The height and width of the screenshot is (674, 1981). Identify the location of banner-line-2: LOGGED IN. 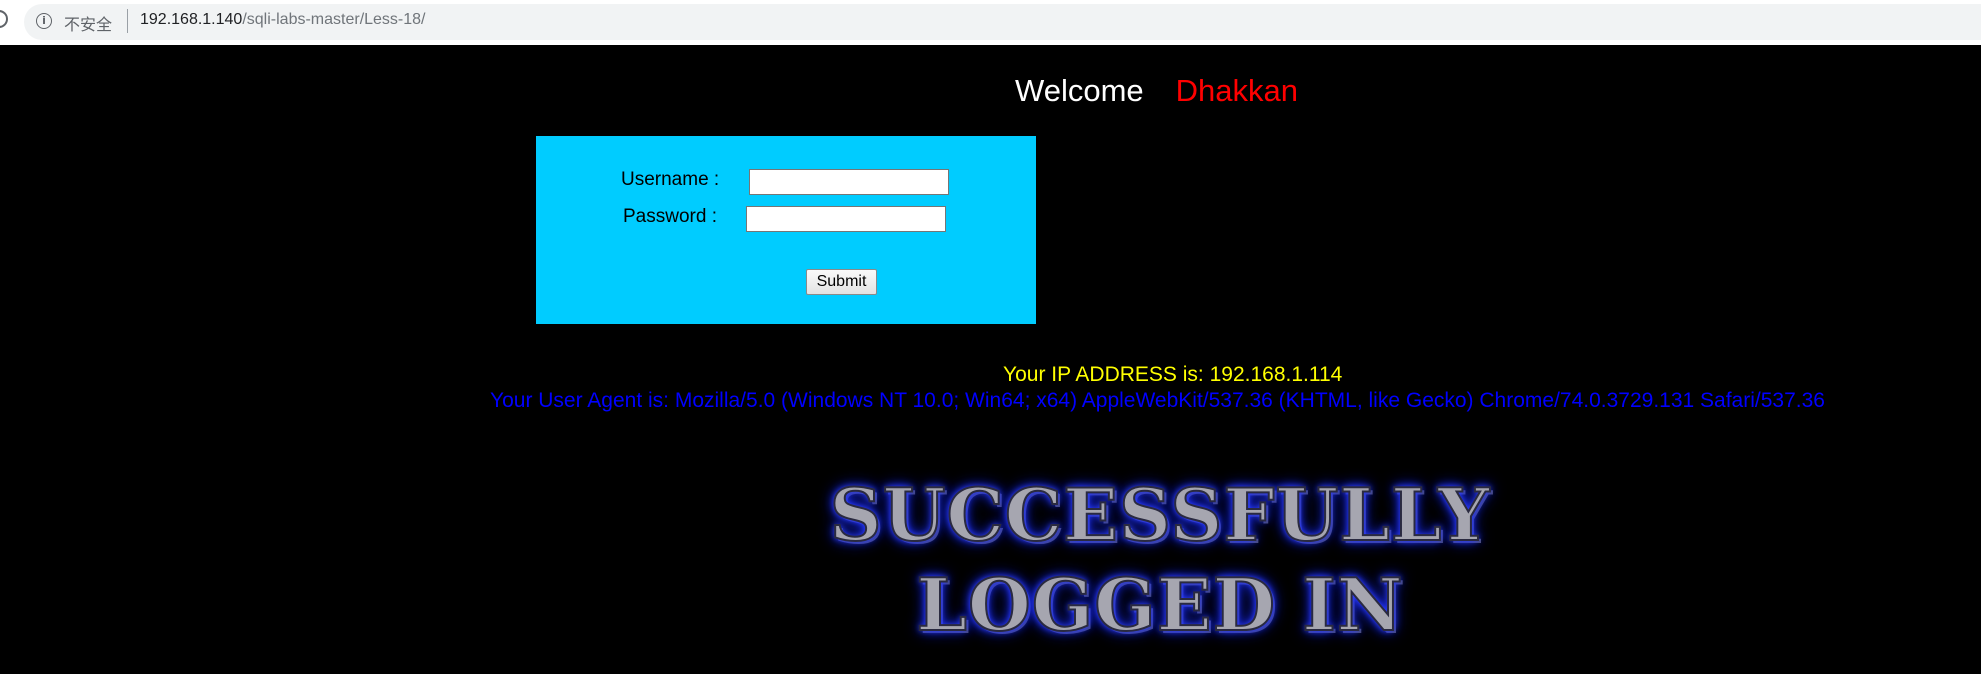
(1159, 604).